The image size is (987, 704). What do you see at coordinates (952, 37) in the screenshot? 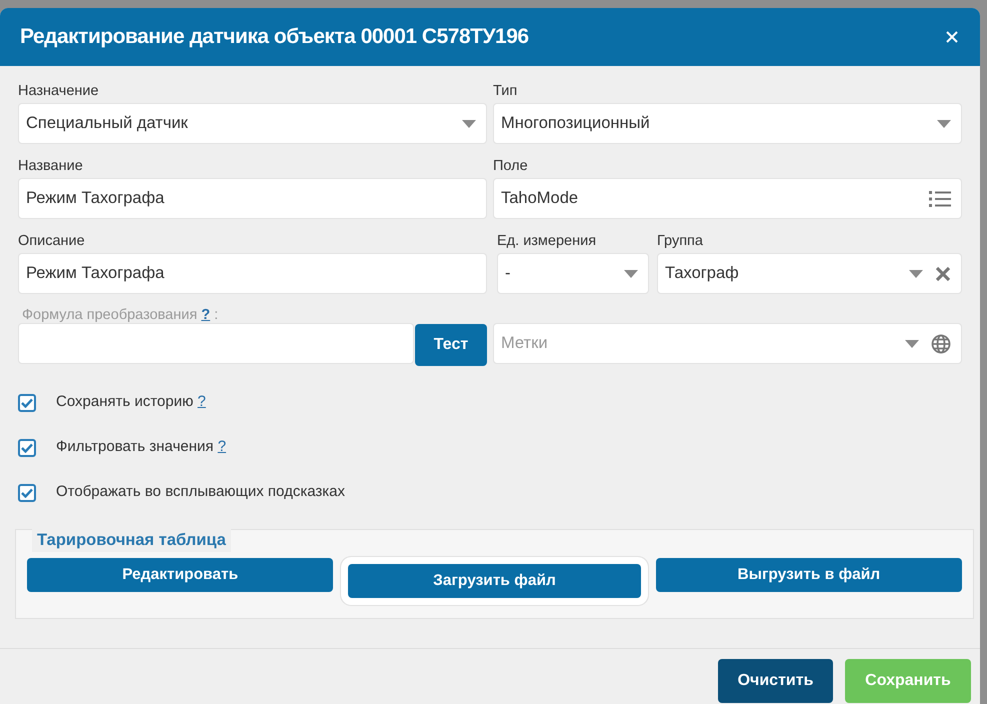
I see `close-icon` at bounding box center [952, 37].